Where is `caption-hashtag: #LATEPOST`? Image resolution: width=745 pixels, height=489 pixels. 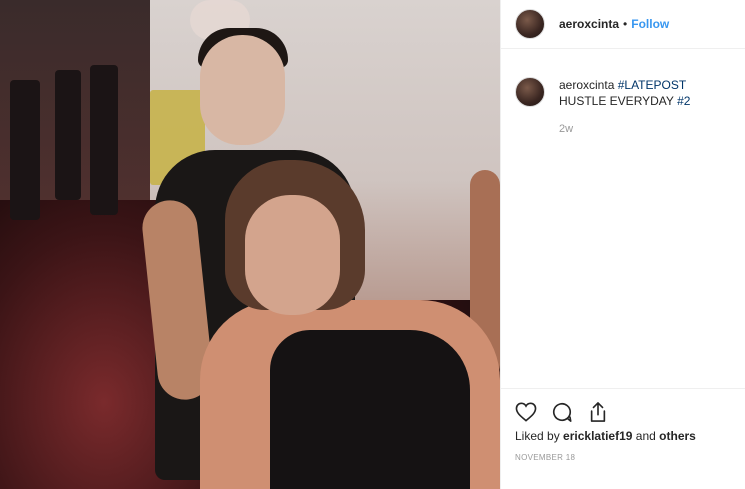 caption-hashtag: #LATEPOST is located at coordinates (652, 85).